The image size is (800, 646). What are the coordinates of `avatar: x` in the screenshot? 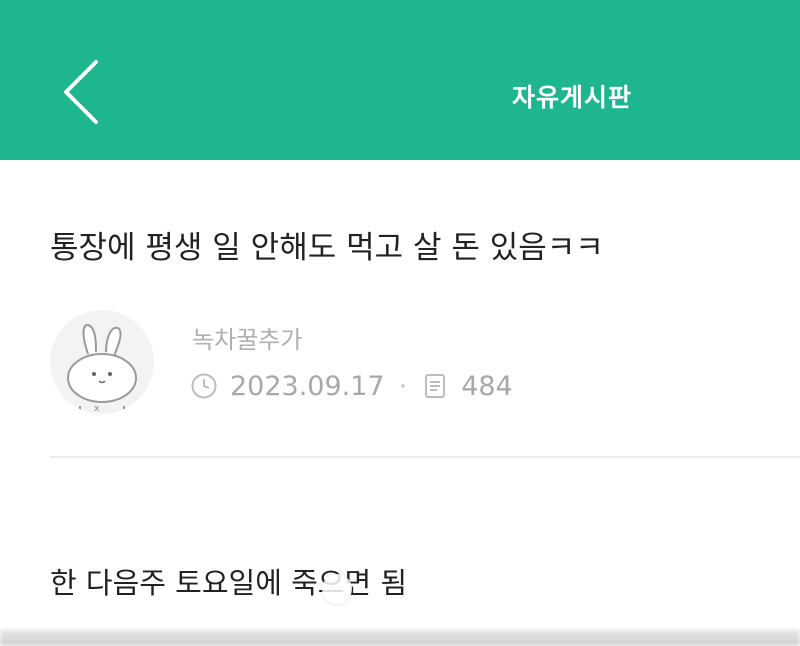 It's located at (102, 362).